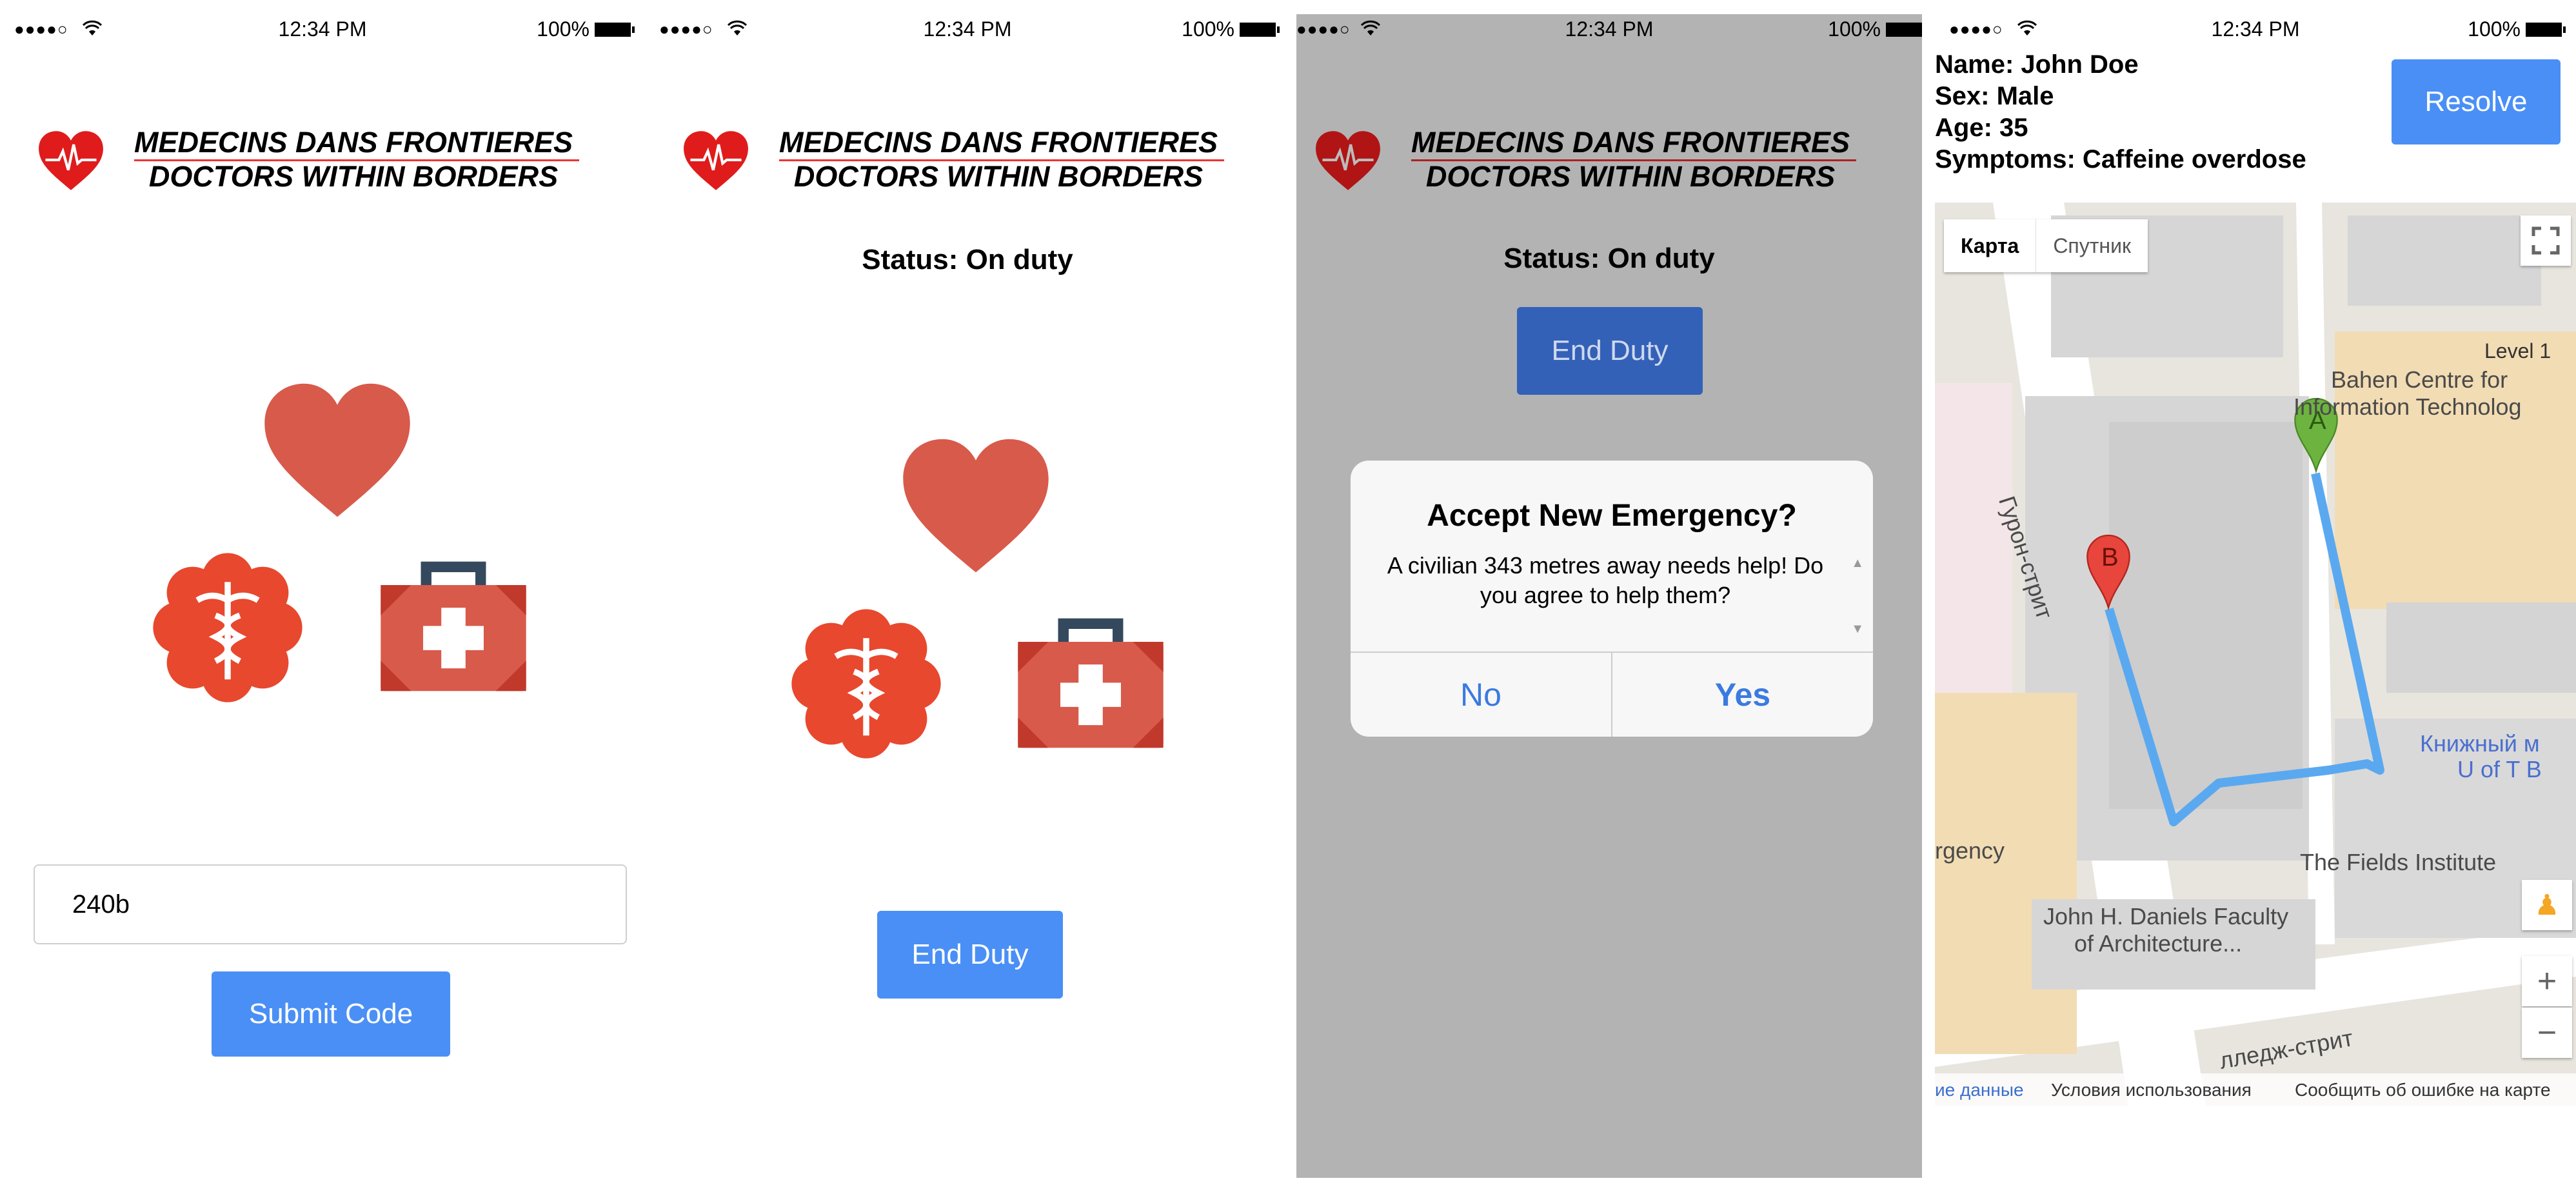 The image size is (2576, 1194). I want to click on map-label-level: Level 1, so click(2517, 351).